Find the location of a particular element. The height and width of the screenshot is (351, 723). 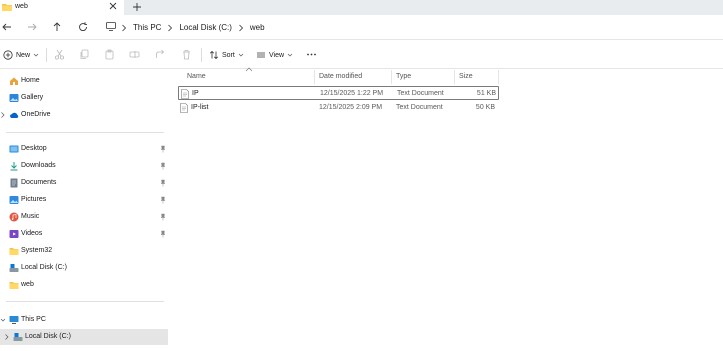

more-options-icon is located at coordinates (311, 54).